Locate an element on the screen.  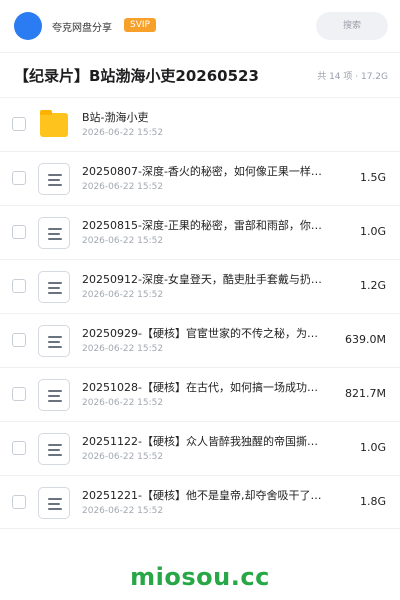
folder-title-bar: 【纪录片】B站渤海小吏20260523 共 14 项 · 17.2G is located at coordinates (200, 75).